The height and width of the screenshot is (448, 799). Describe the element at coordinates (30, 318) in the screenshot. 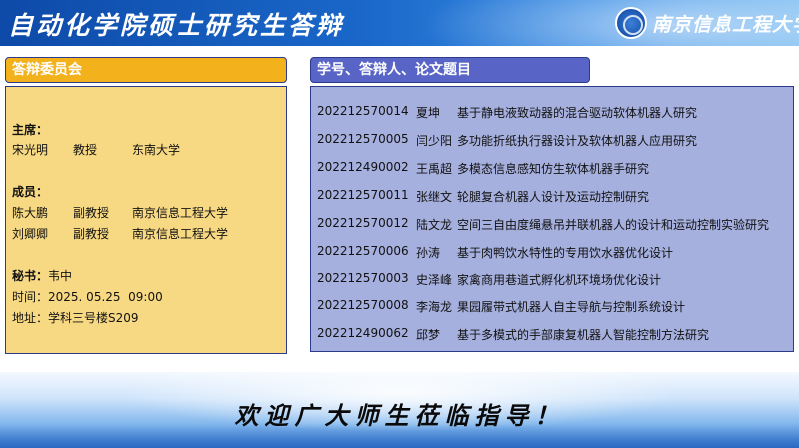

I see `place-label: 地址：` at that location.